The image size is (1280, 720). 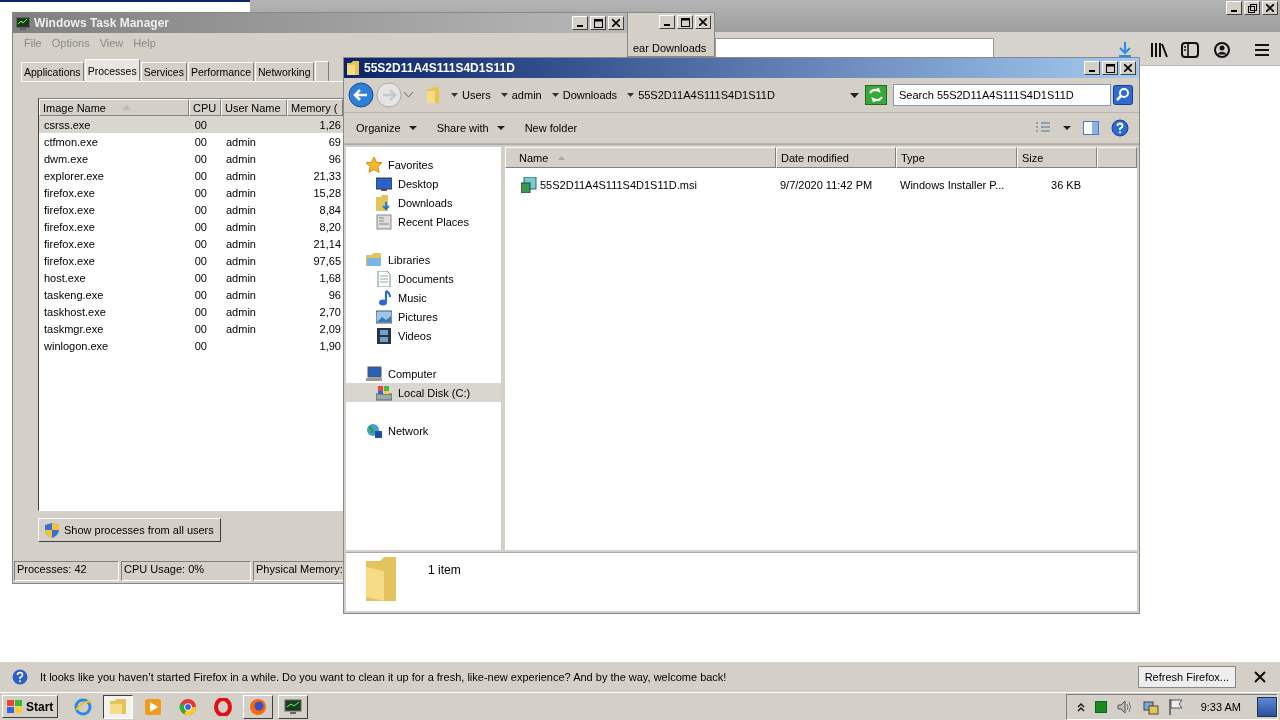 What do you see at coordinates (423, 430) in the screenshot?
I see `nav-item: Network` at bounding box center [423, 430].